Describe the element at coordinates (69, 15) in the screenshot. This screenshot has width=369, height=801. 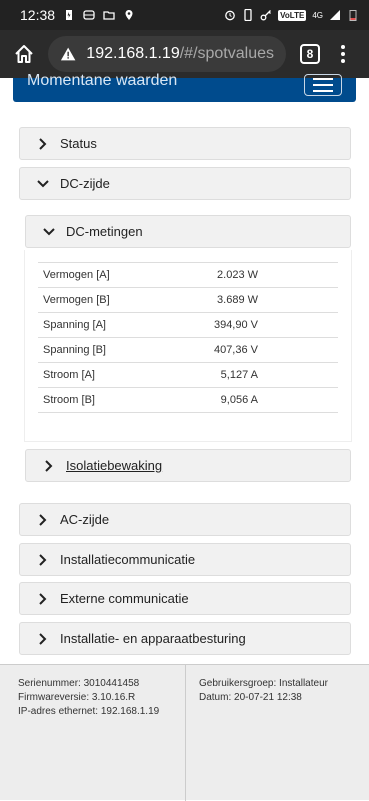
I see `charging-icon` at that location.